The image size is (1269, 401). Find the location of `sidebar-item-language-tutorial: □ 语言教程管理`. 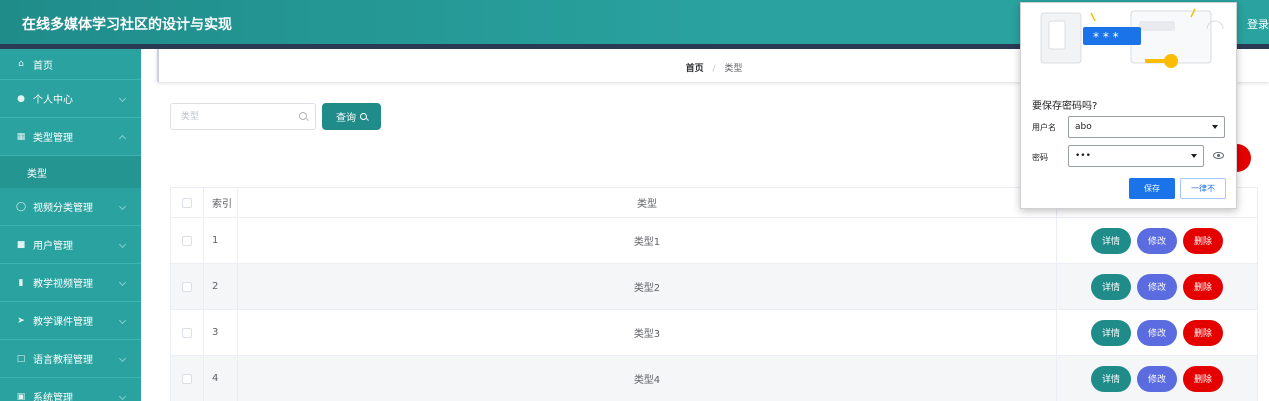

sidebar-item-language-tutorial: □ 语言教程管理 is located at coordinates (70, 359).